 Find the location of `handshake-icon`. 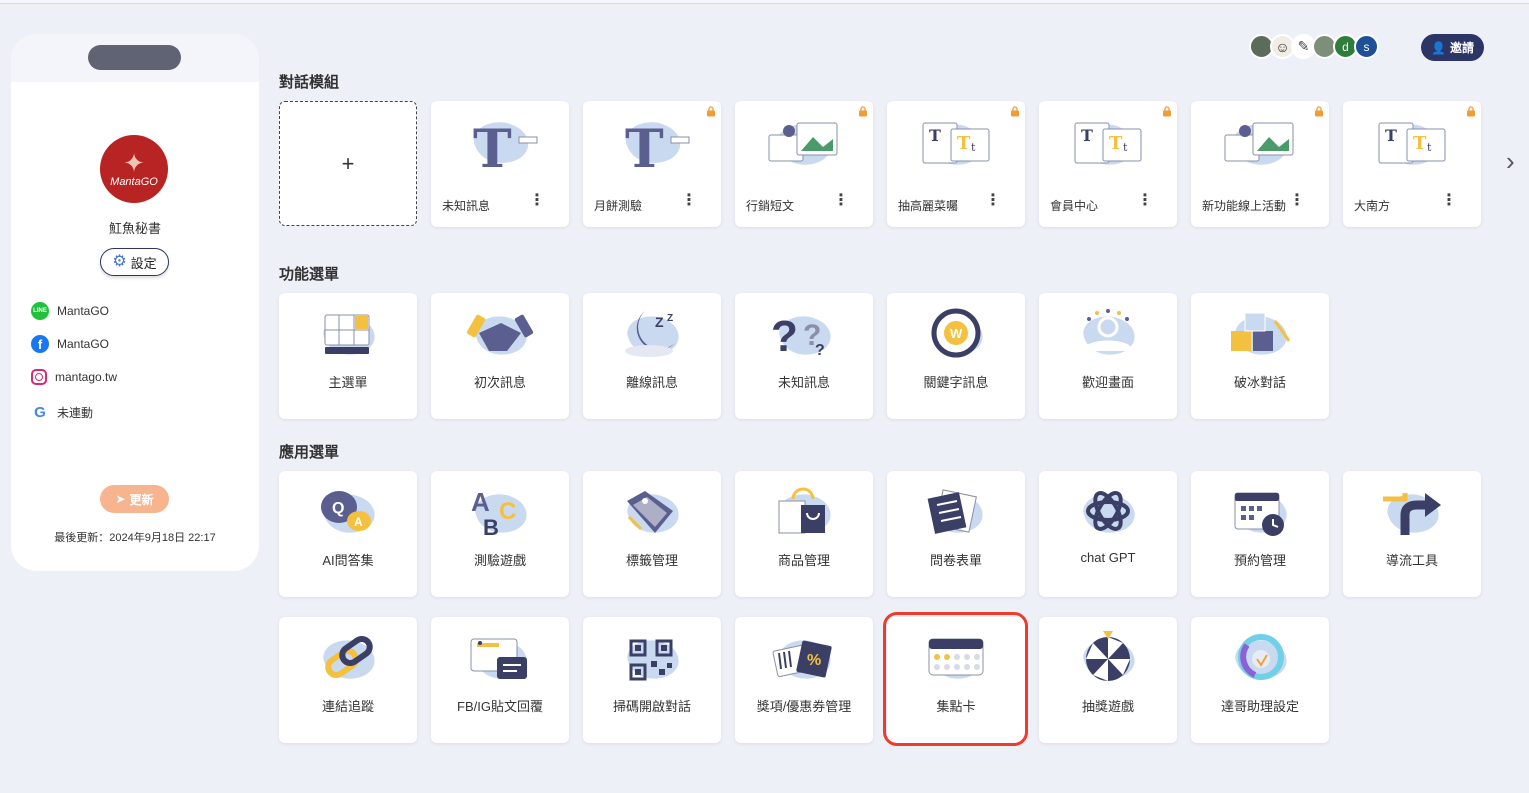

handshake-icon is located at coordinates (500, 334).